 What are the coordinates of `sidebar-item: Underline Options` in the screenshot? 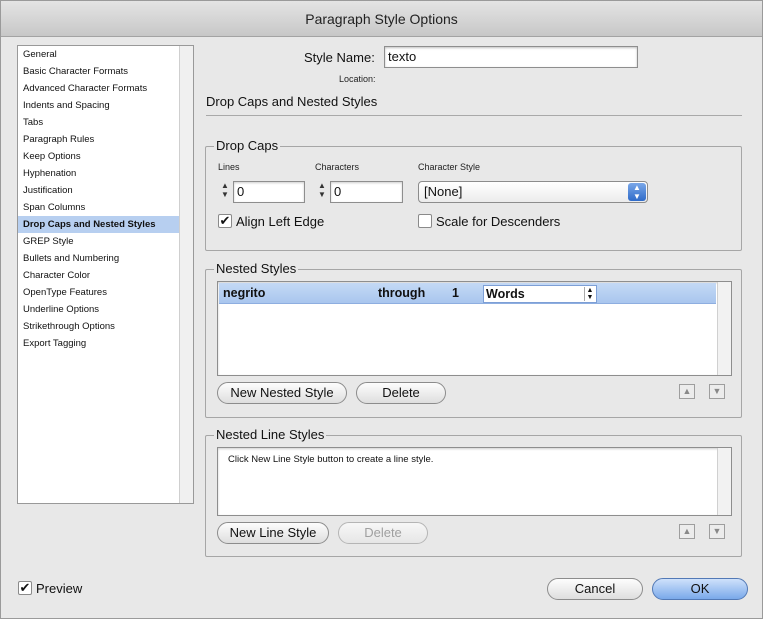 It's located at (99, 309).